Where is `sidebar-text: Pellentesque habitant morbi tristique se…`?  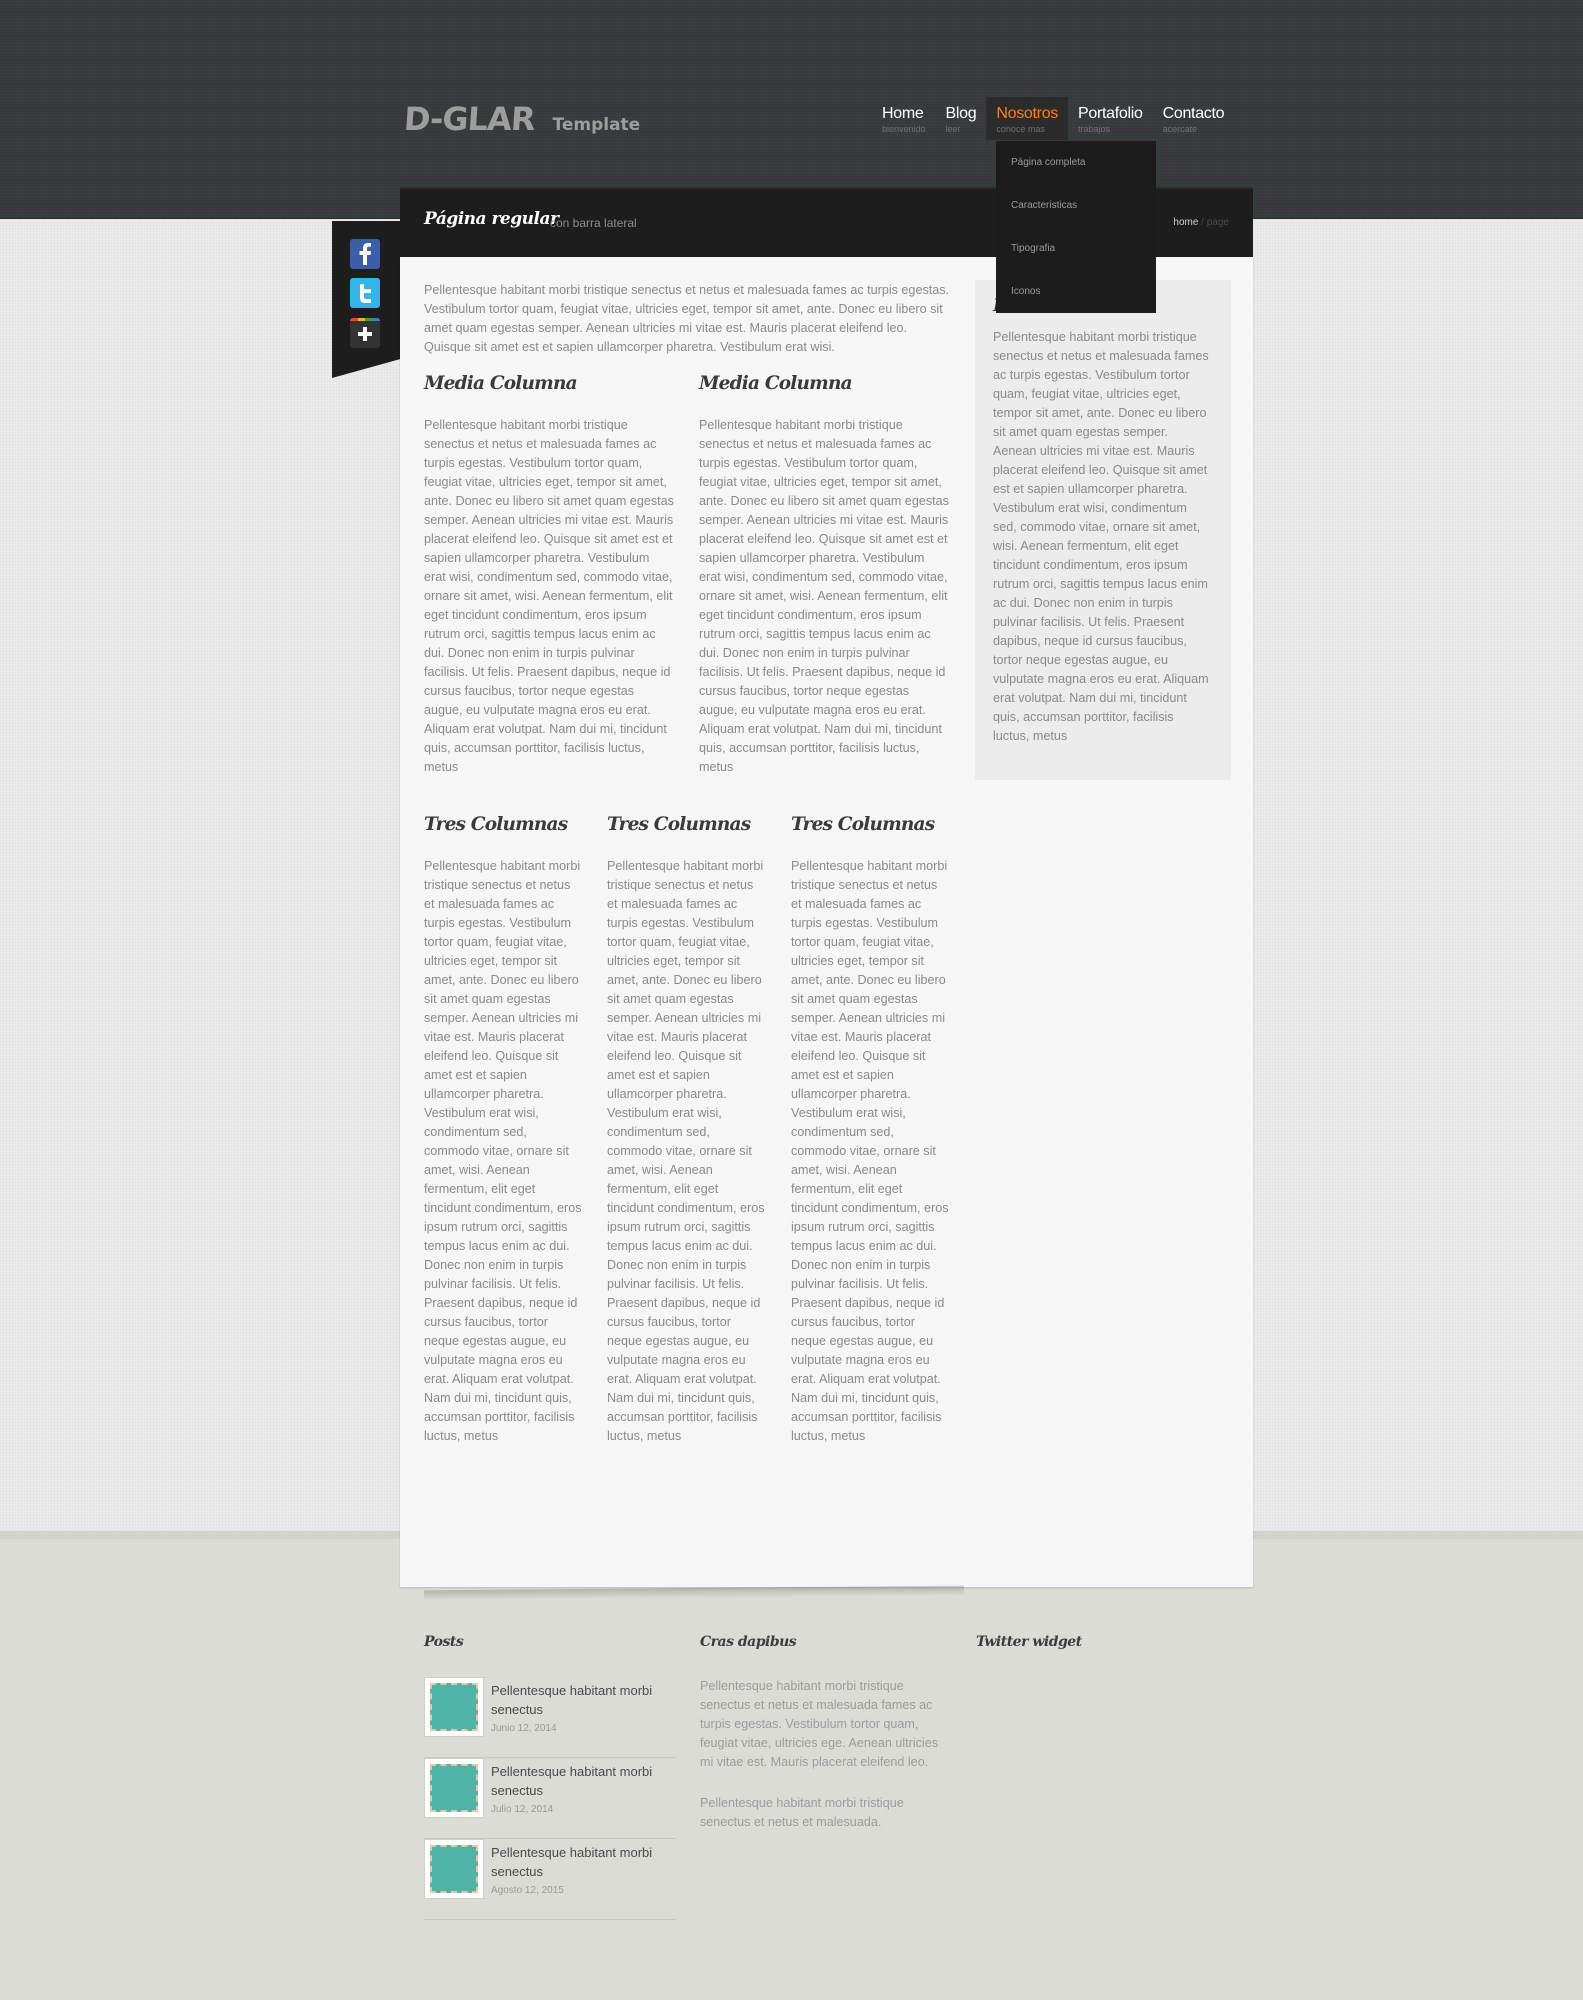
sidebar-text: Pellentesque habitant morbi tristique se… is located at coordinates (1101, 536).